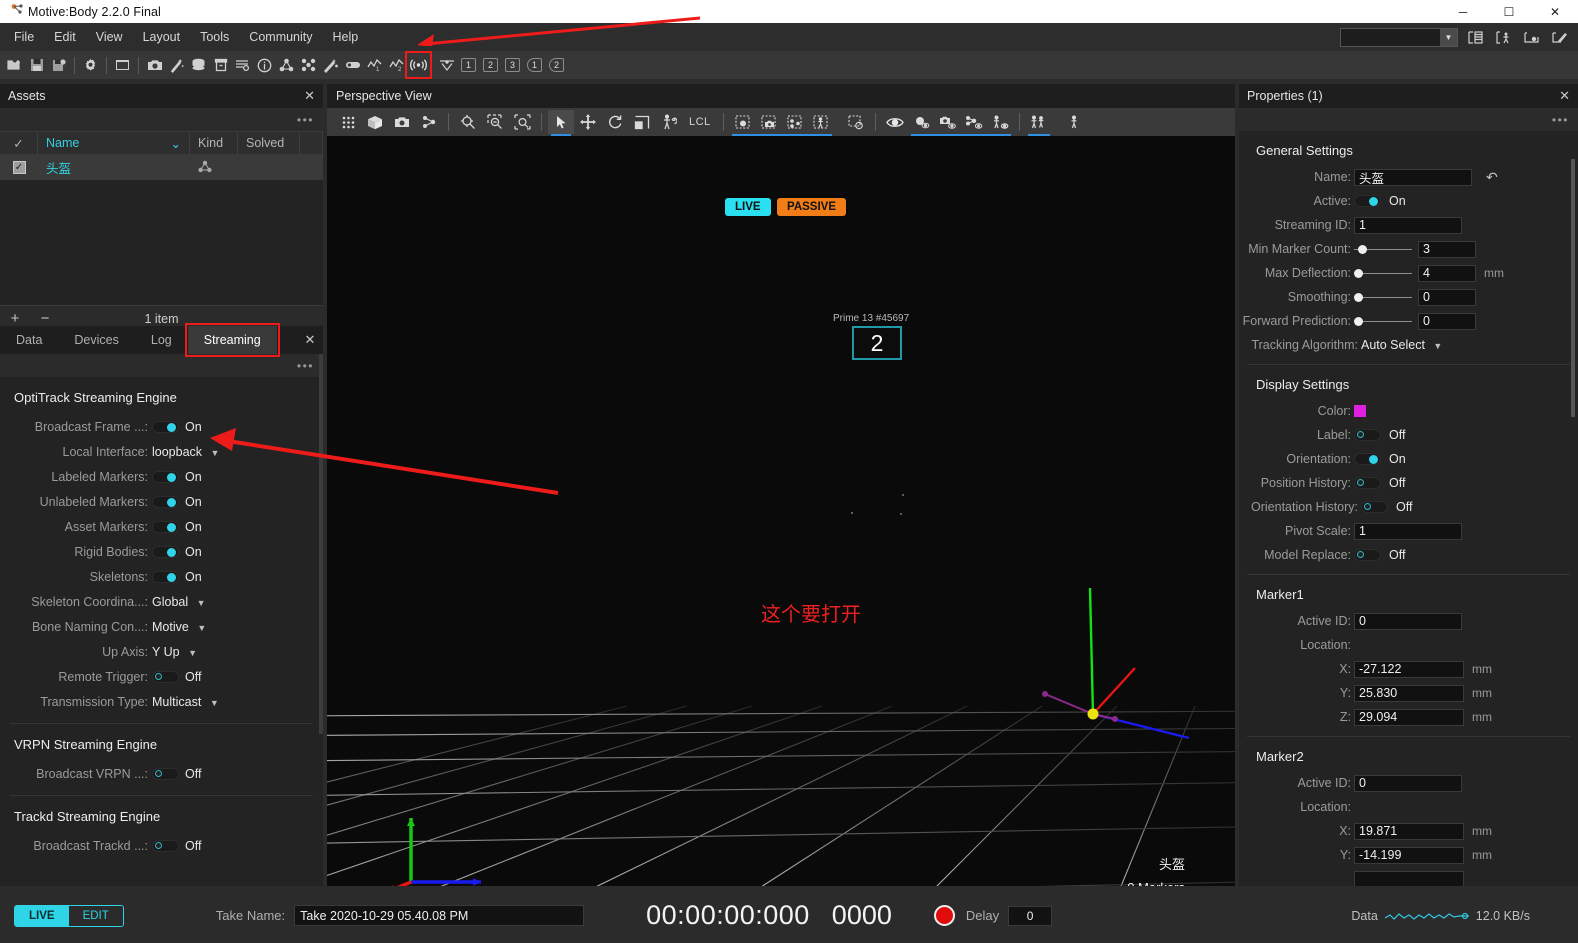  I want to click on marker1-x-input: -27.122, so click(1409, 669).